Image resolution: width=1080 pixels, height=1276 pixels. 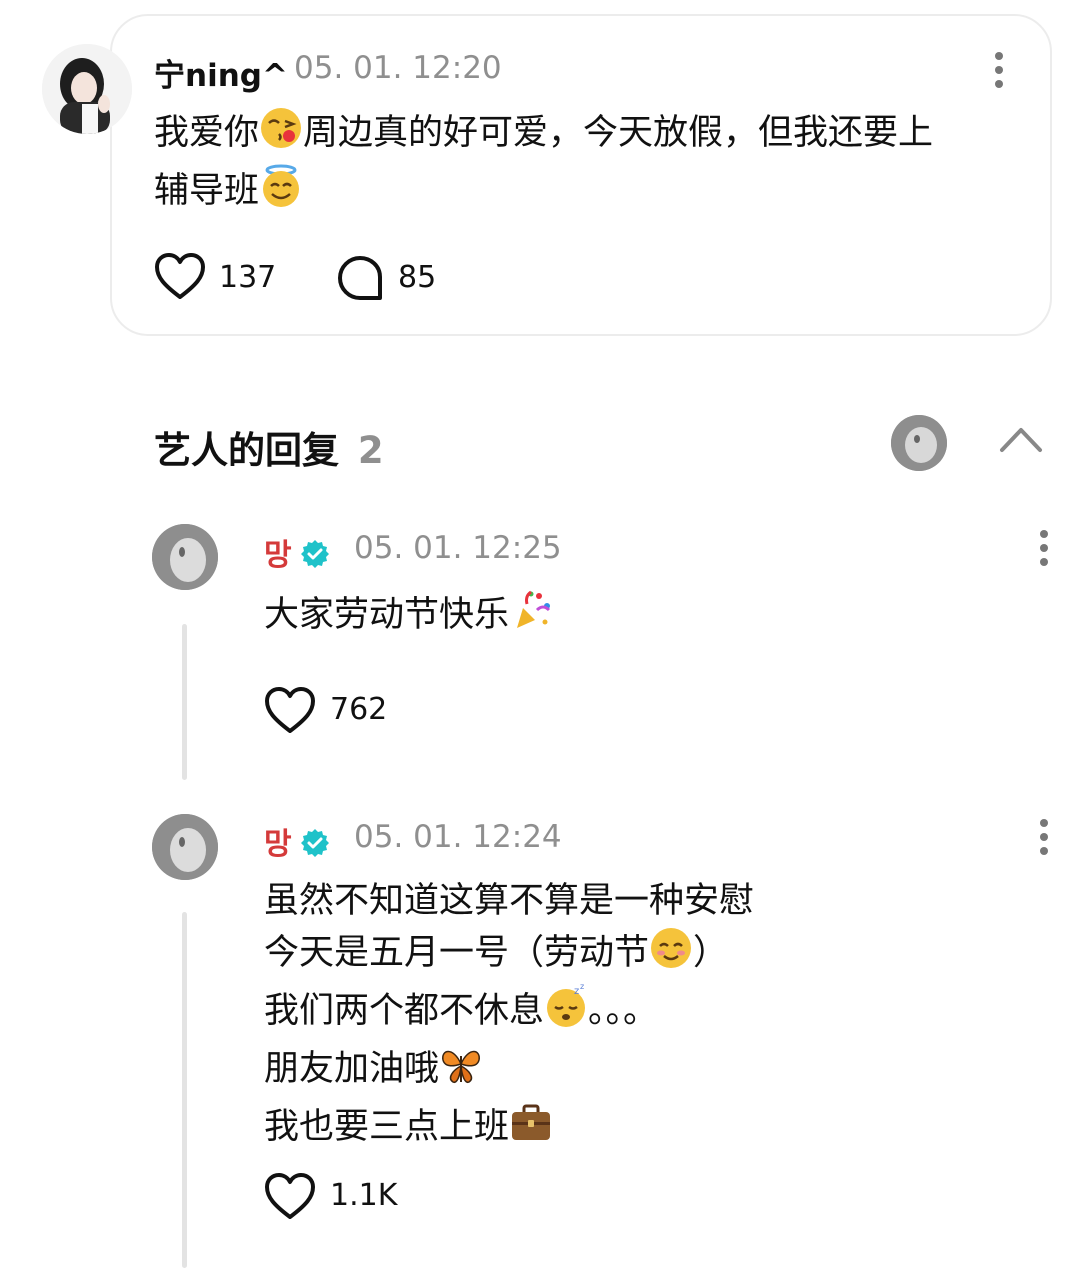 I want to click on reply-2-line-3: 我们两个都不休息, so click(x=404, y=1011).